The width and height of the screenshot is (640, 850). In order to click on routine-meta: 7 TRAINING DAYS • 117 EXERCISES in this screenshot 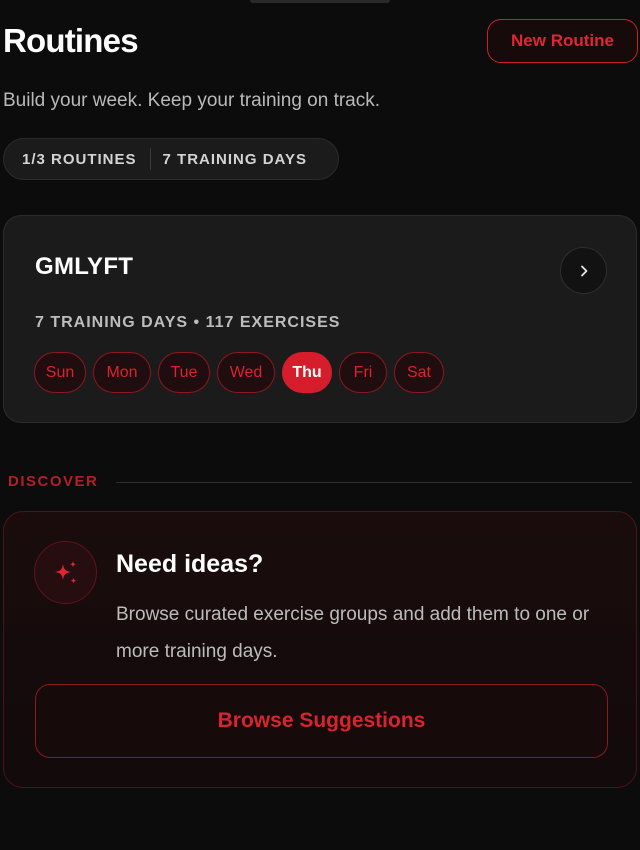, I will do `click(188, 322)`.